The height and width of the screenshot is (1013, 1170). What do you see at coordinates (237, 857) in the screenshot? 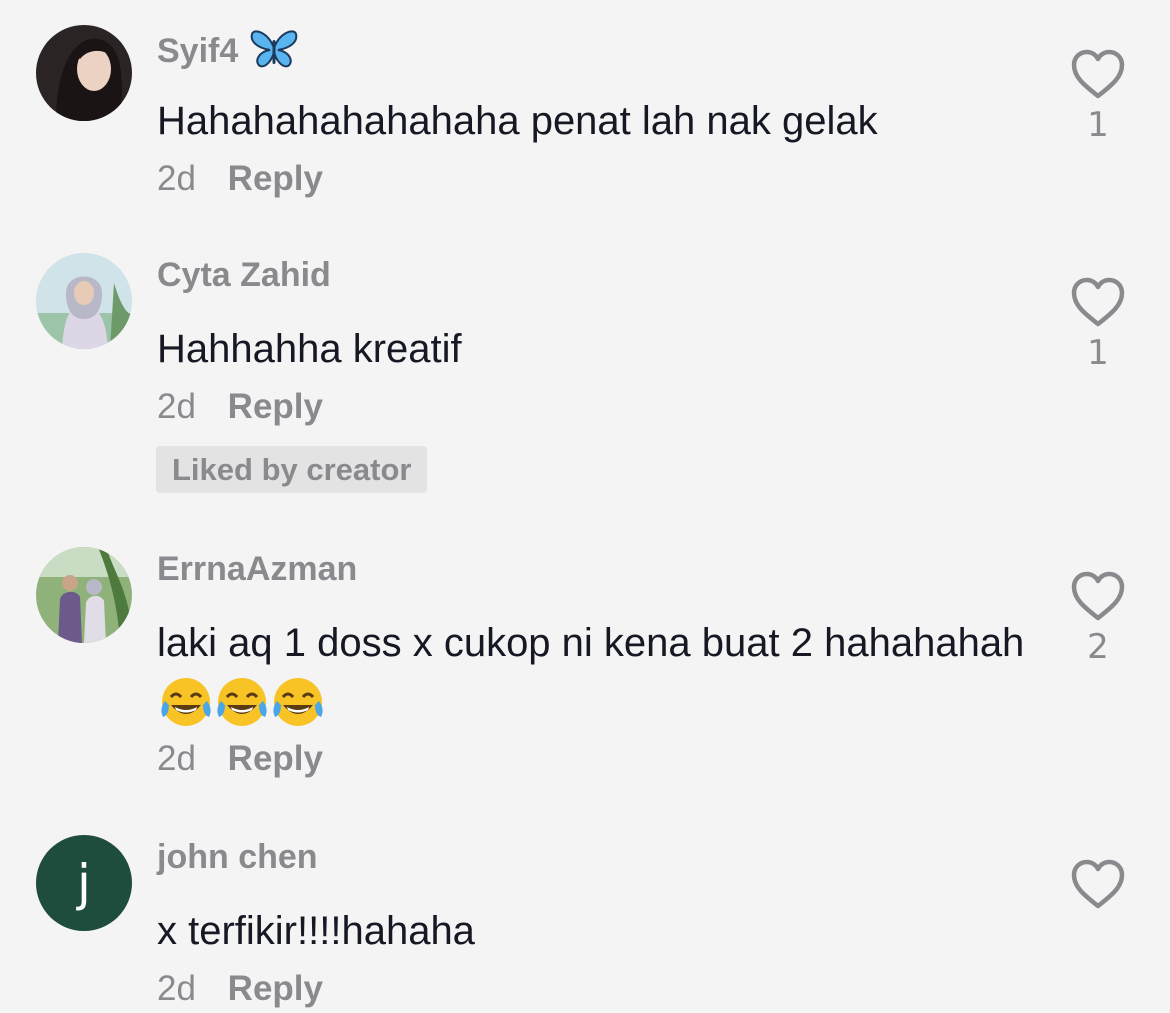
I see `comment-username: john chen` at bounding box center [237, 857].